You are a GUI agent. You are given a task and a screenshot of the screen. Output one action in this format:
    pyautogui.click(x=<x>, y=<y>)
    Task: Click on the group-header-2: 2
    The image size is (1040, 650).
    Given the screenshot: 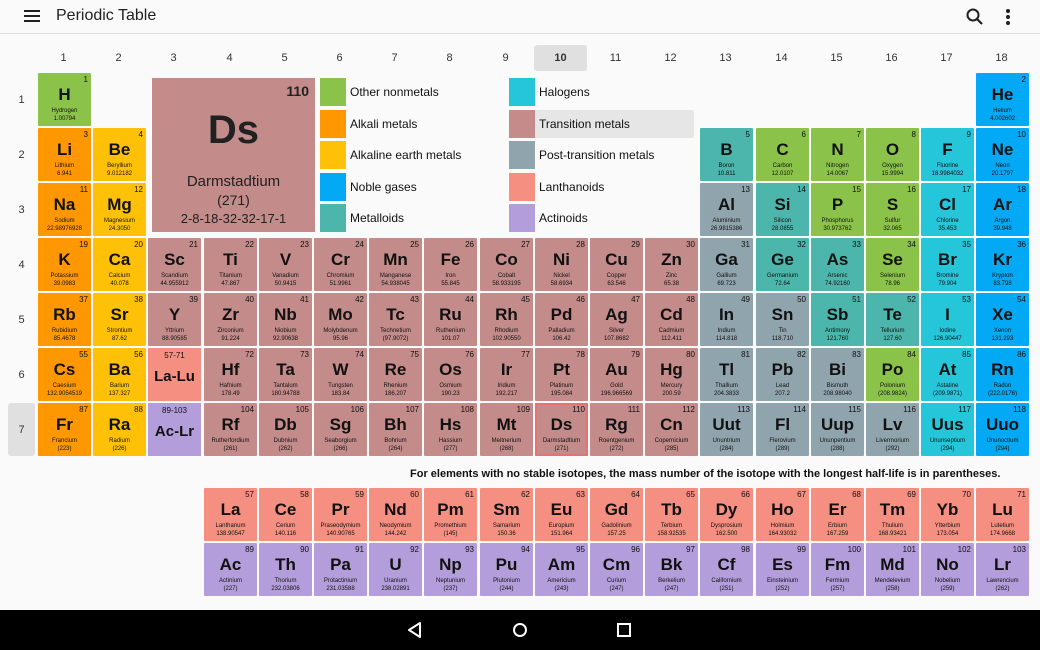 What is the action you would take?
    pyautogui.click(x=118, y=58)
    